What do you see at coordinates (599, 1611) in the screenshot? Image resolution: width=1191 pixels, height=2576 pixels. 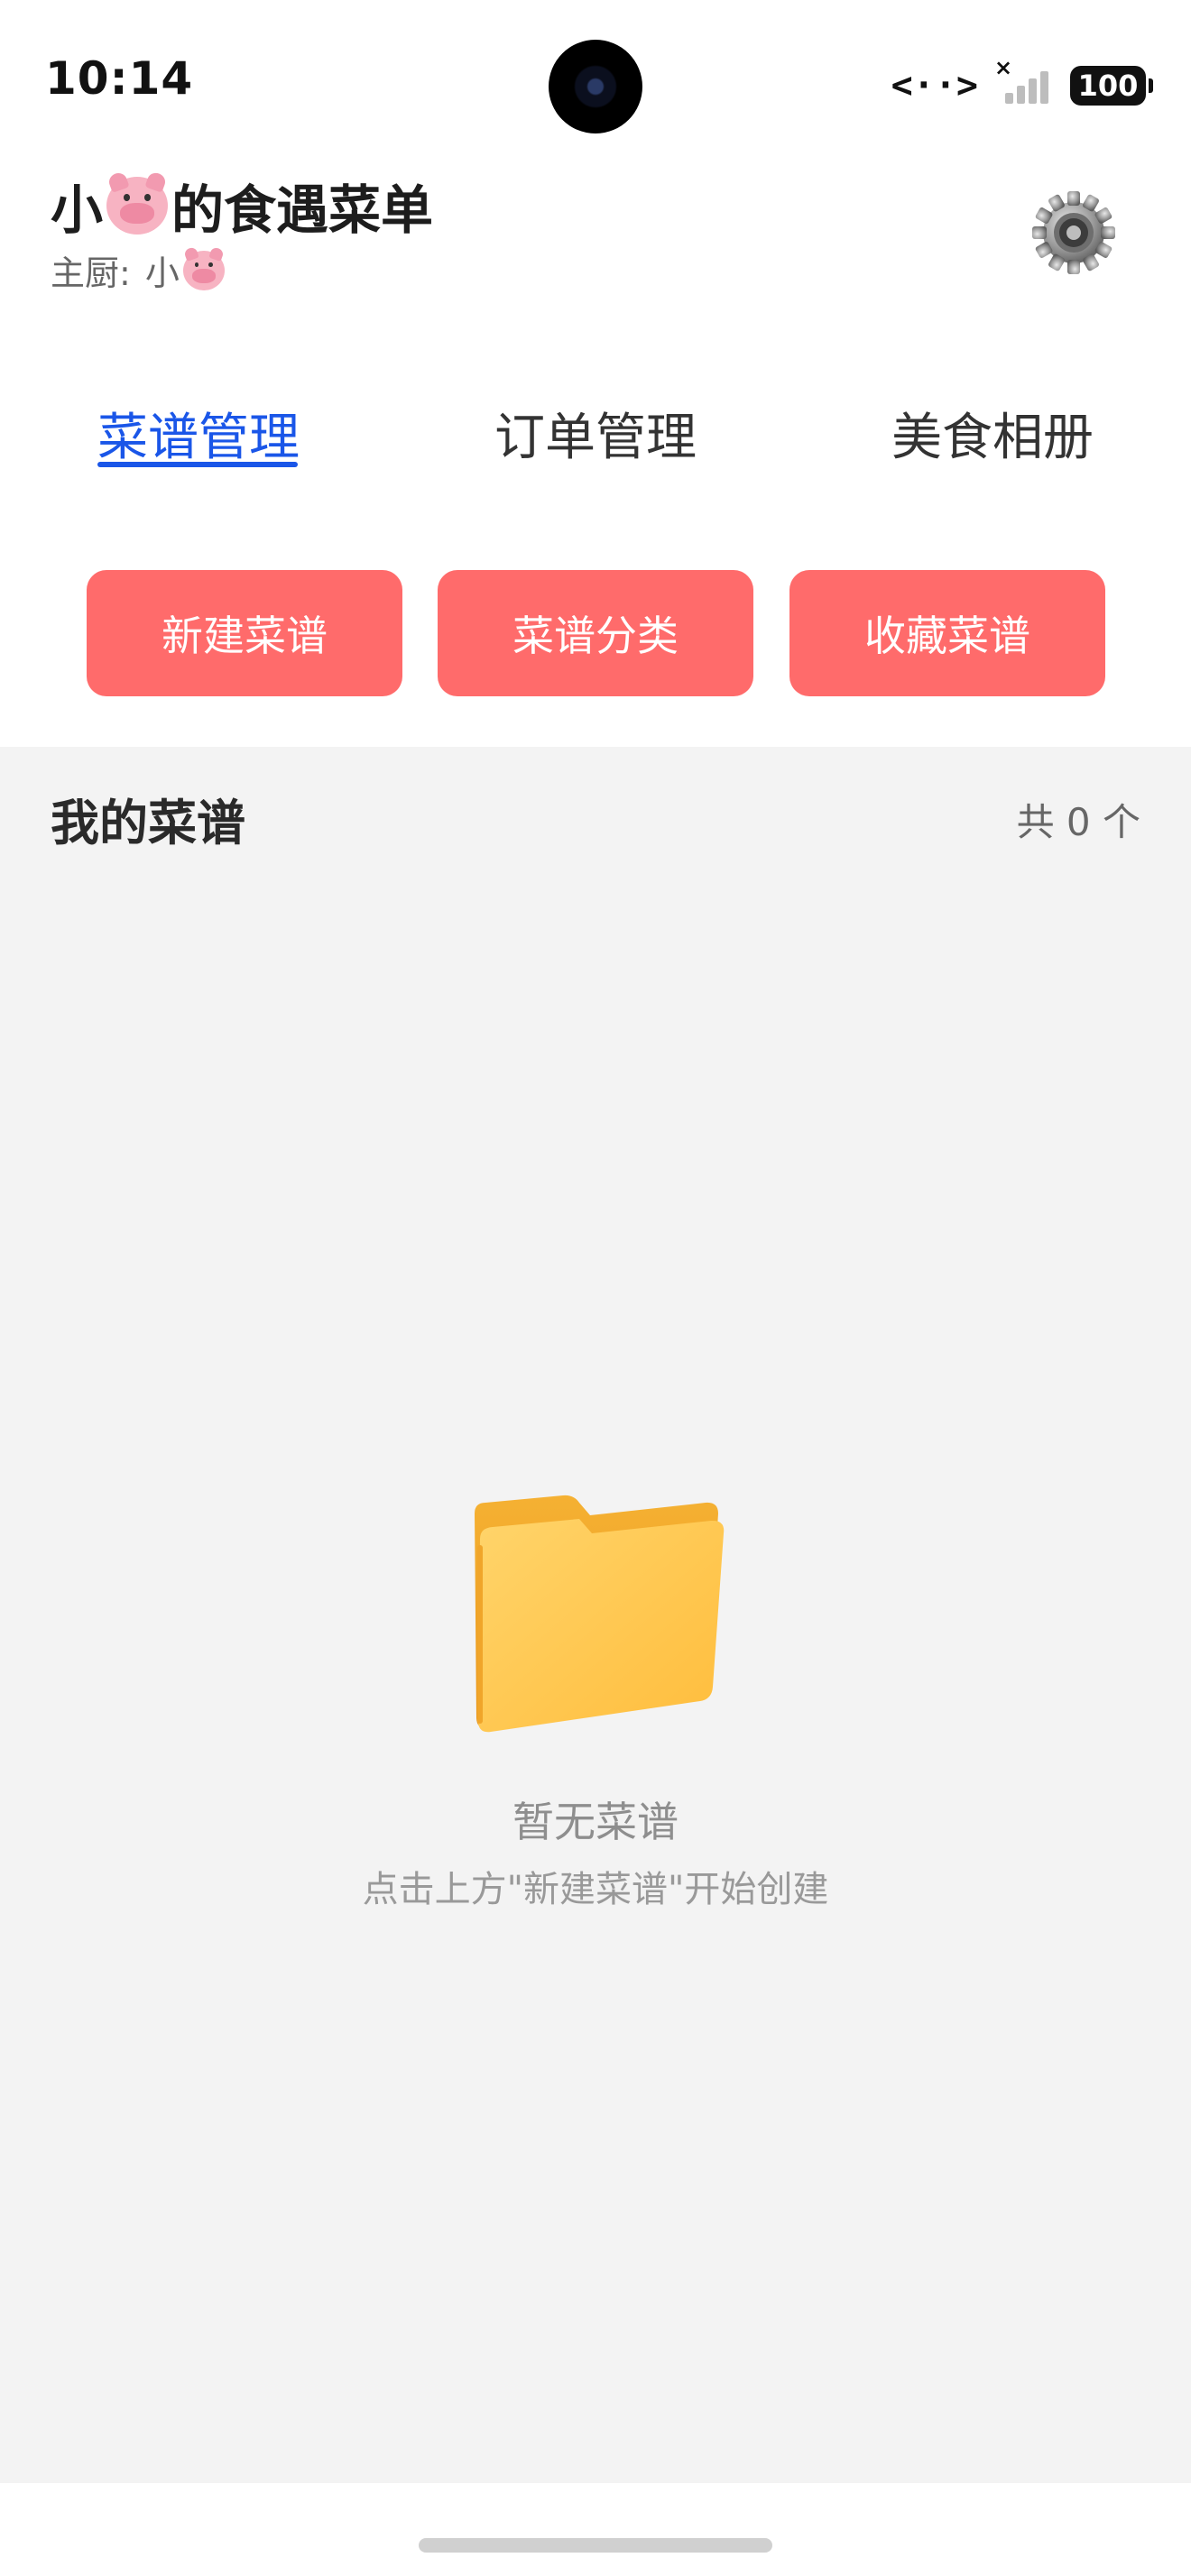 I see `folder-icon` at bounding box center [599, 1611].